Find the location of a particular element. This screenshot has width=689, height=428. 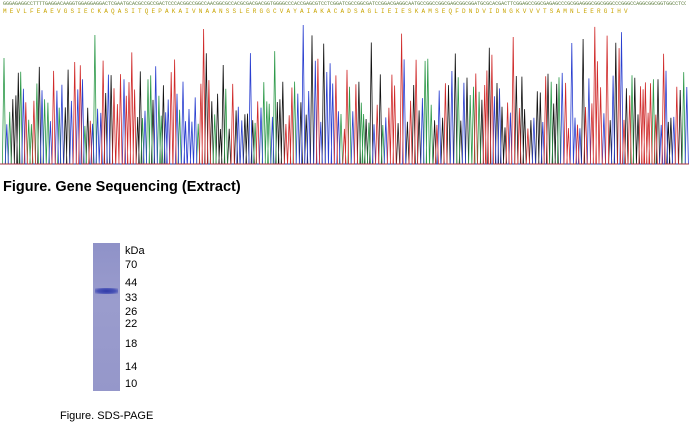

gel-marker-33: 33 is located at coordinates (131, 298).